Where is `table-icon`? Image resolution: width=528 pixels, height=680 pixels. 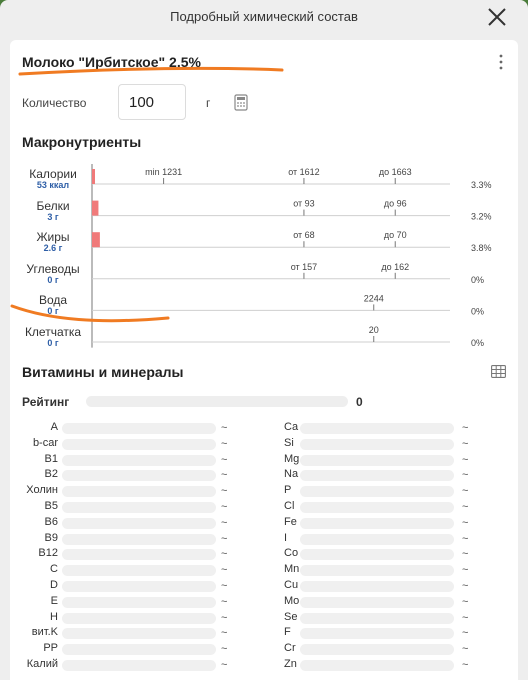
table-icon is located at coordinates (498, 371).